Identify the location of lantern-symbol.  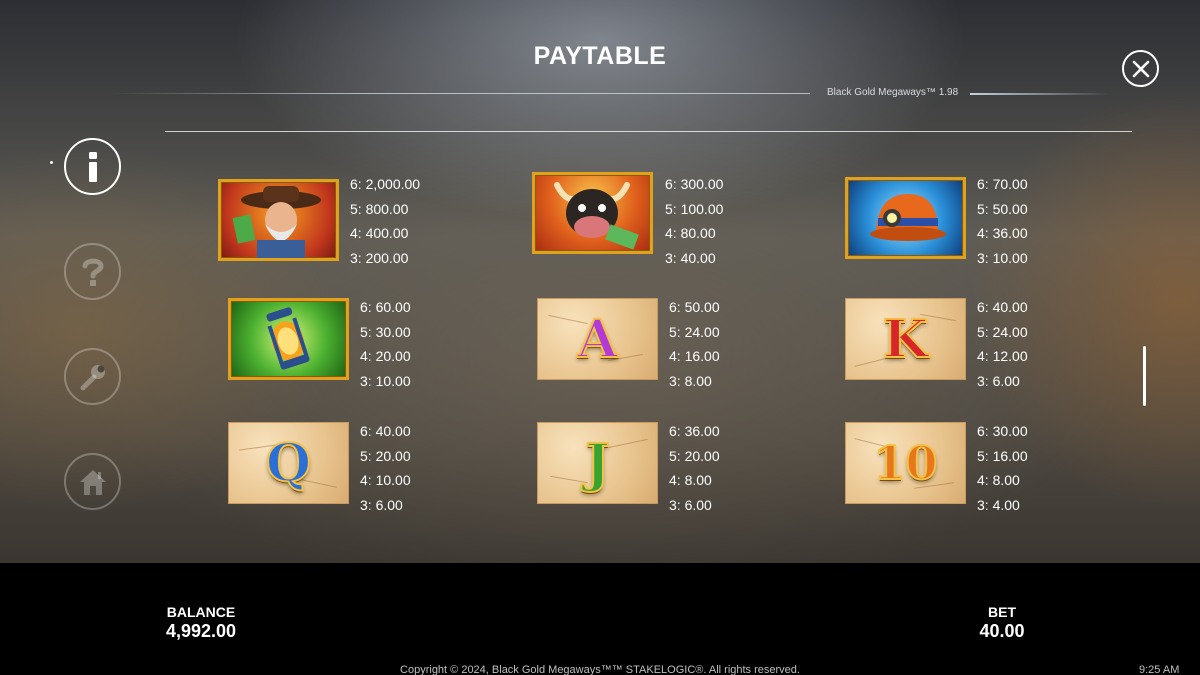
(288, 339).